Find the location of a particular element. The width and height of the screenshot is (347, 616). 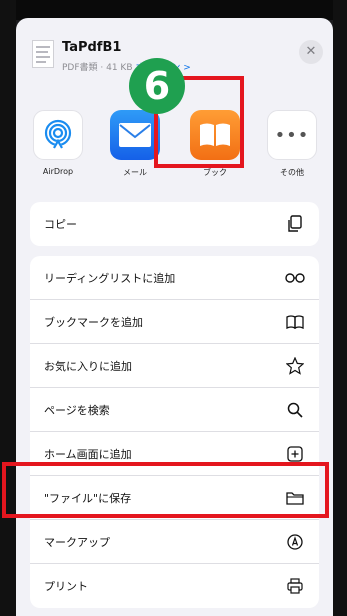

app-airdrop: AirDrop is located at coordinates (58, 143).